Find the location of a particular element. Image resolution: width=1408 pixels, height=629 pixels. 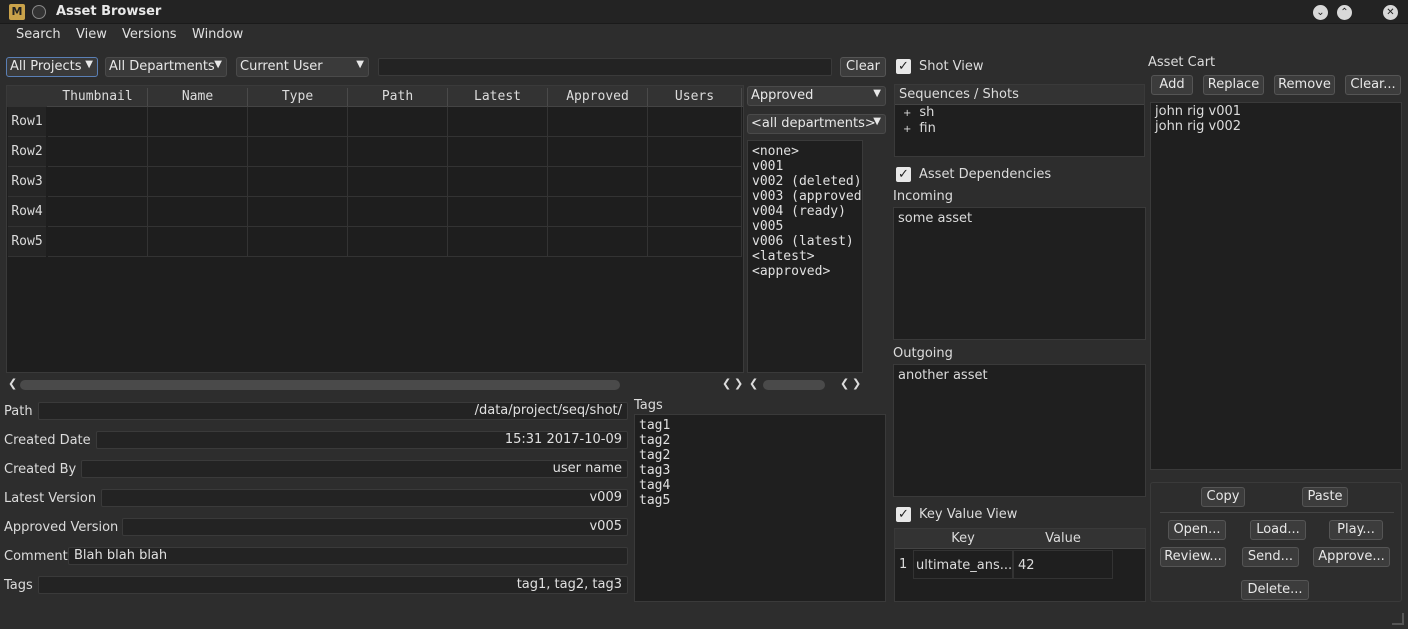

latest-version-field: v009 is located at coordinates (364, 498).